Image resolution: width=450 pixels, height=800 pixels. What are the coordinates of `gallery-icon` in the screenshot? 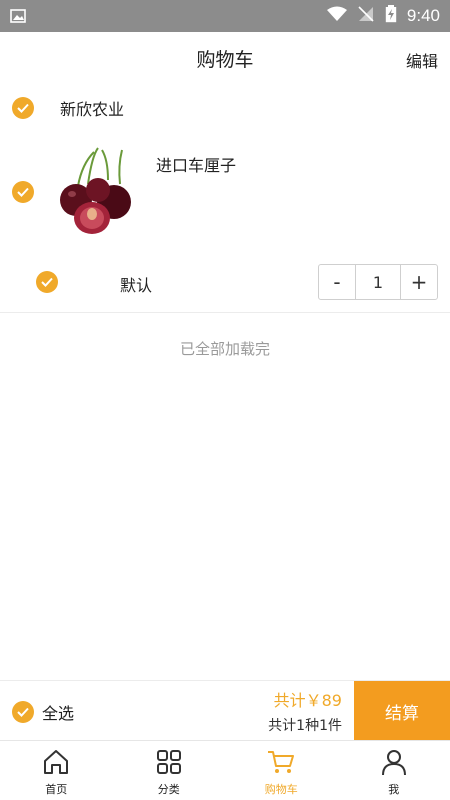 It's located at (20, 16).